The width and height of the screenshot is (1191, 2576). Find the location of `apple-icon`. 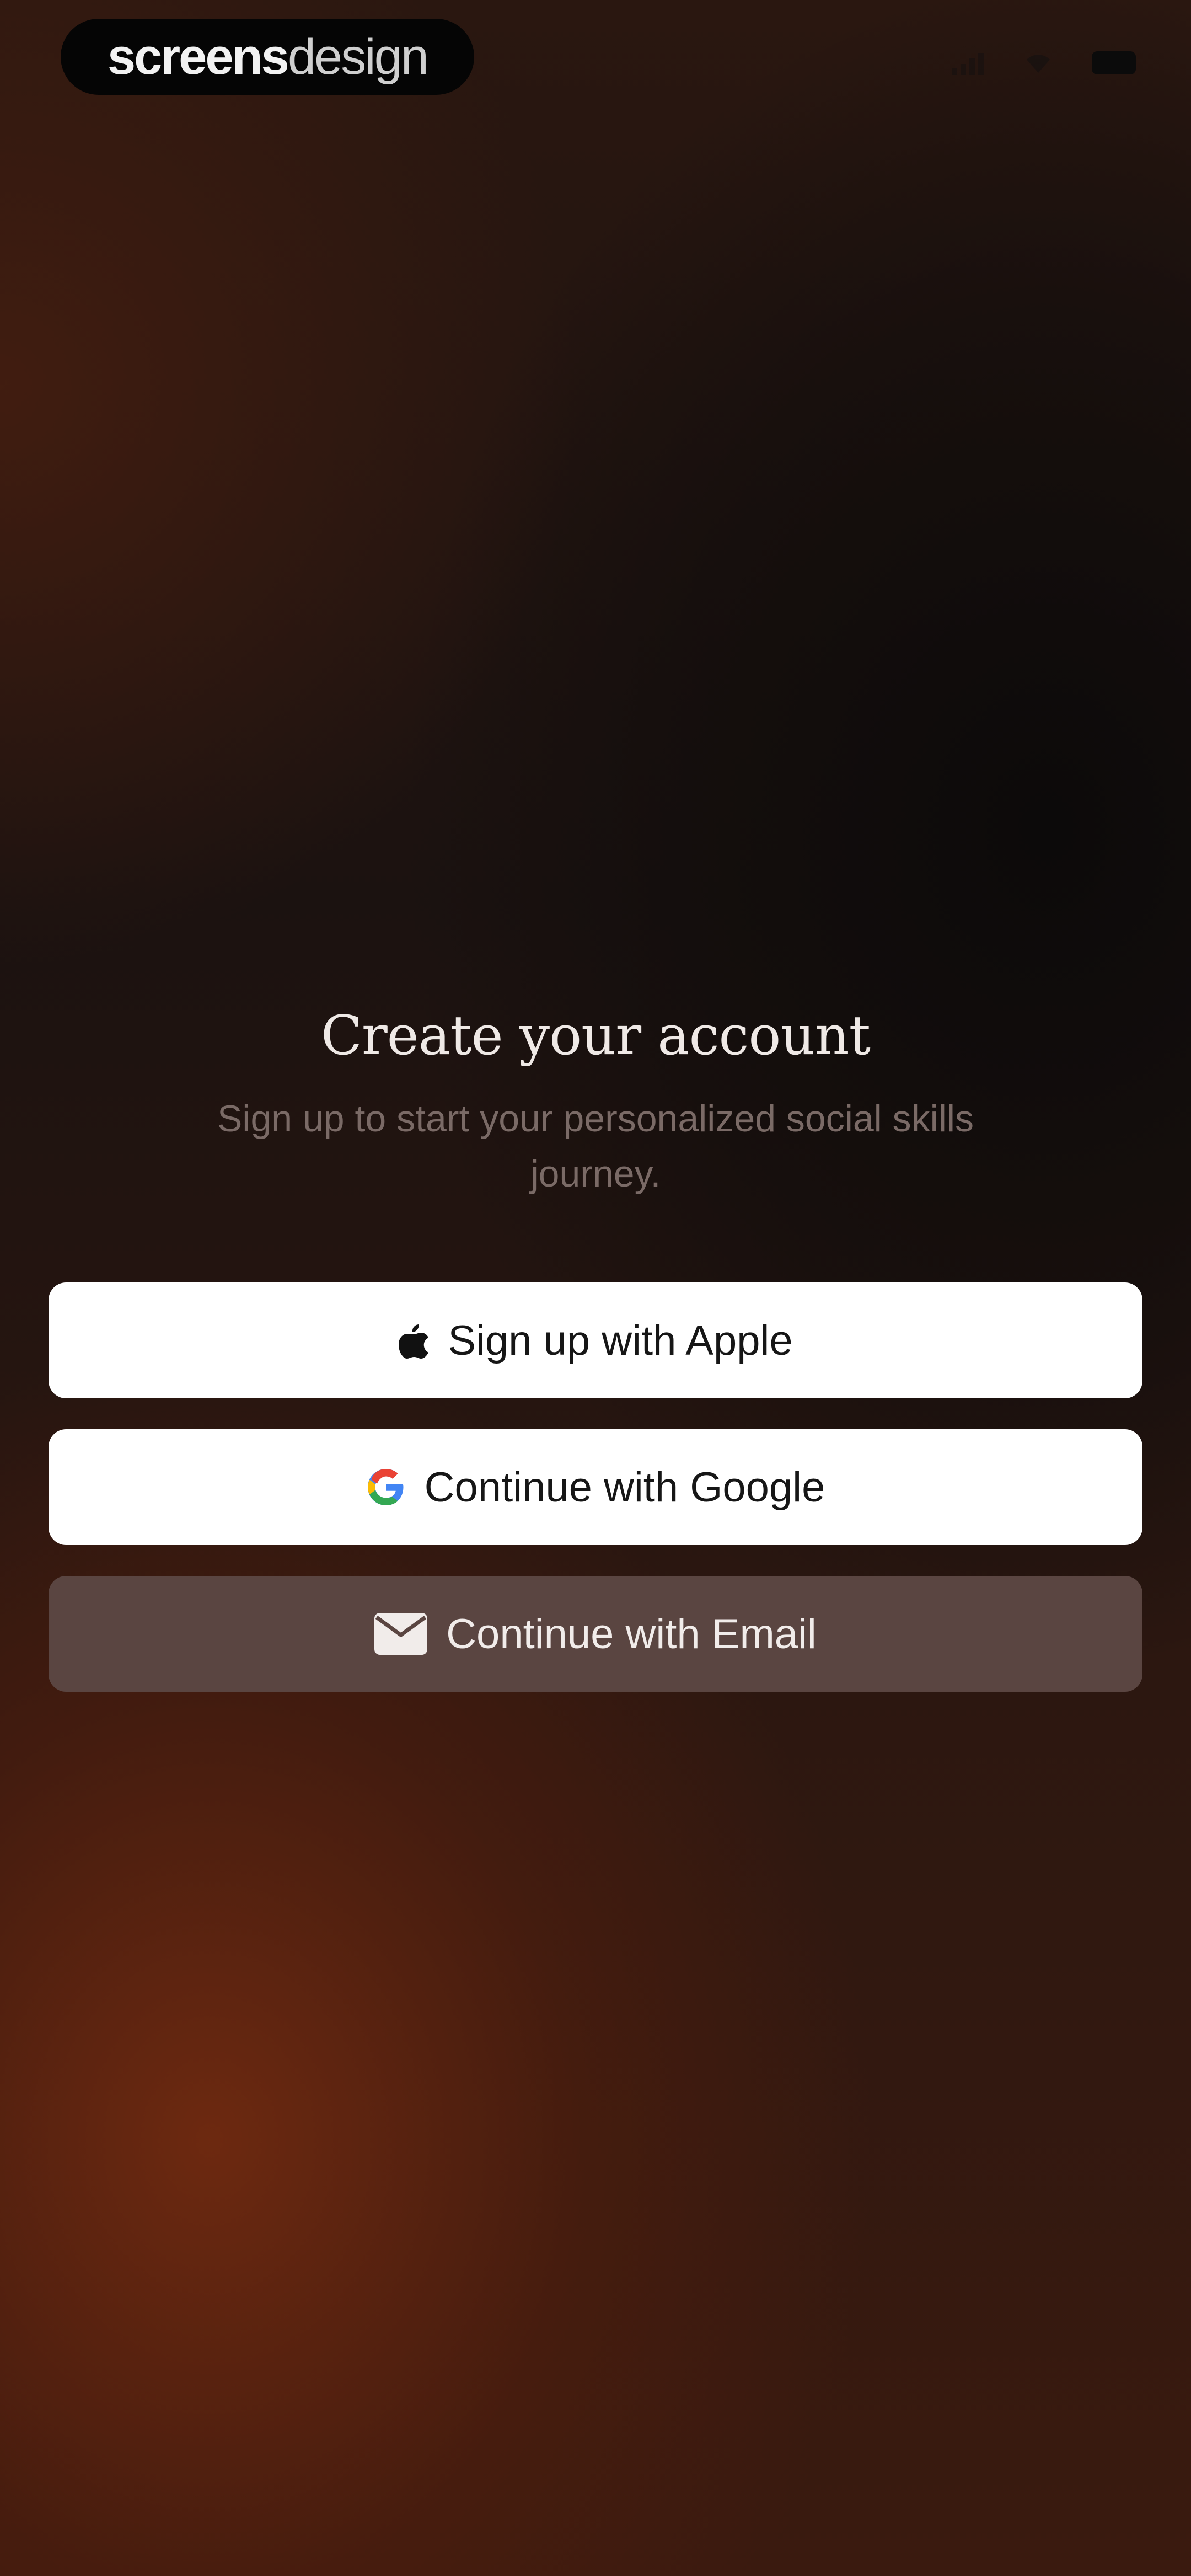

apple-icon is located at coordinates (414, 1340).